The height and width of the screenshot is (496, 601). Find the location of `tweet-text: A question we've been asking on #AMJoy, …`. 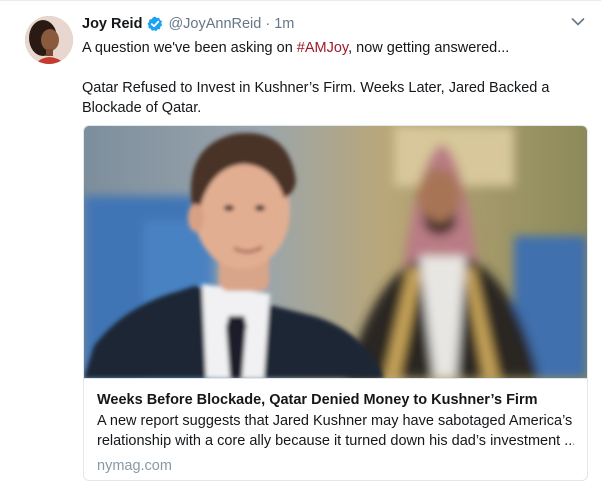

tweet-text: A question we've been asking on #AMJoy, … is located at coordinates (334, 78).